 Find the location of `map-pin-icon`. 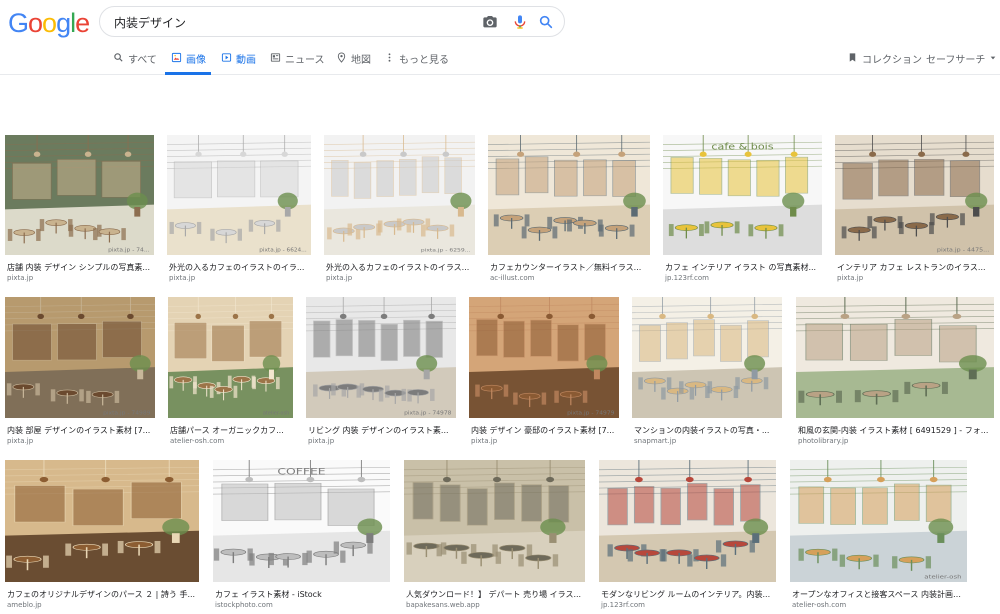

map-pin-icon is located at coordinates (341, 57).